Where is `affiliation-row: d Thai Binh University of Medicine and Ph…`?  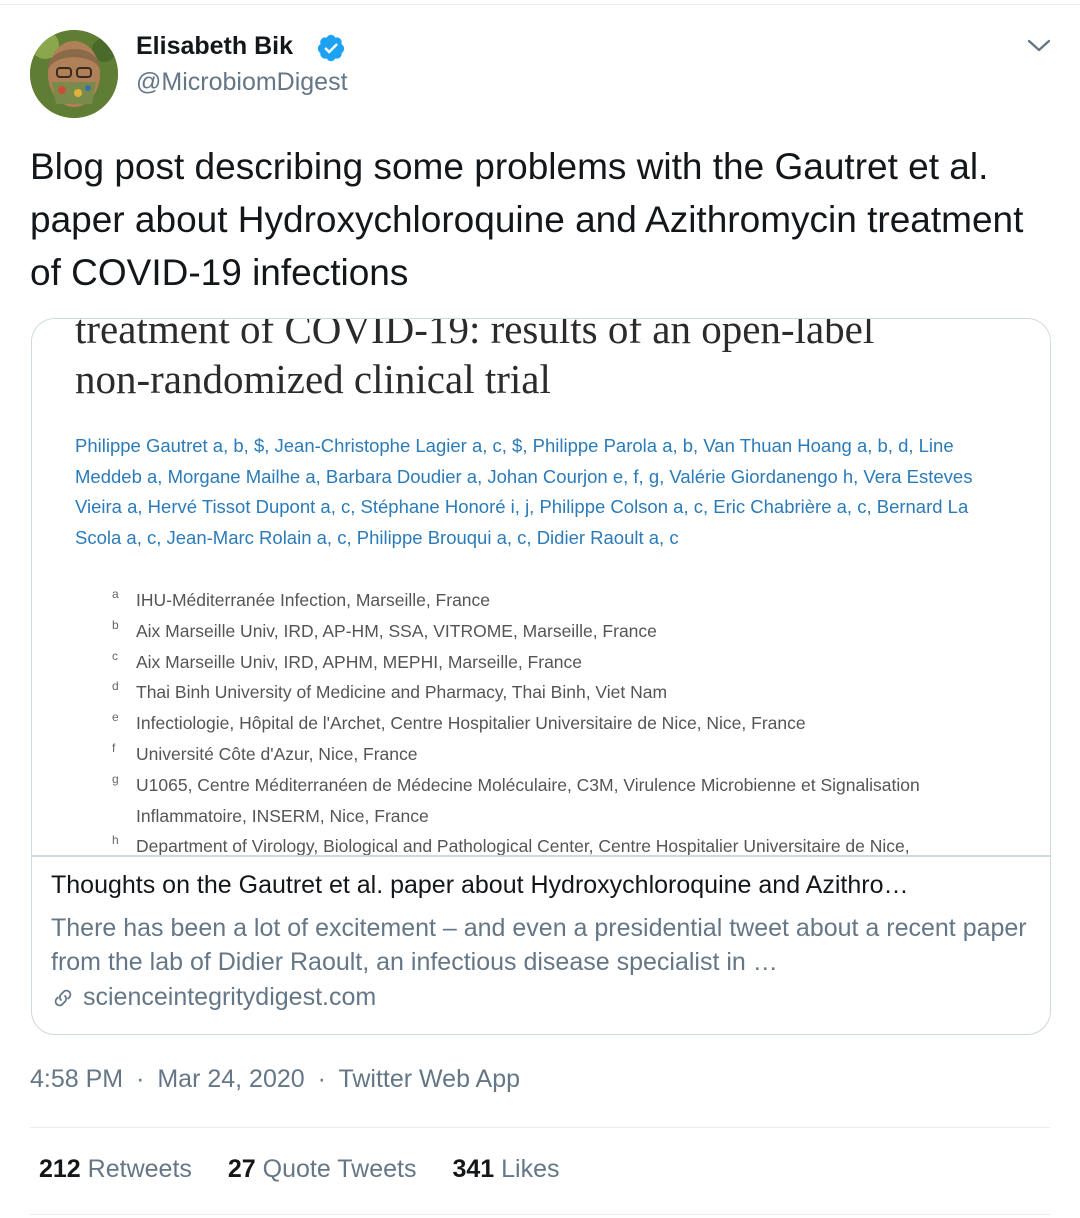 affiliation-row: d Thai Binh University of Medicine and Ph… is located at coordinates (390, 691).